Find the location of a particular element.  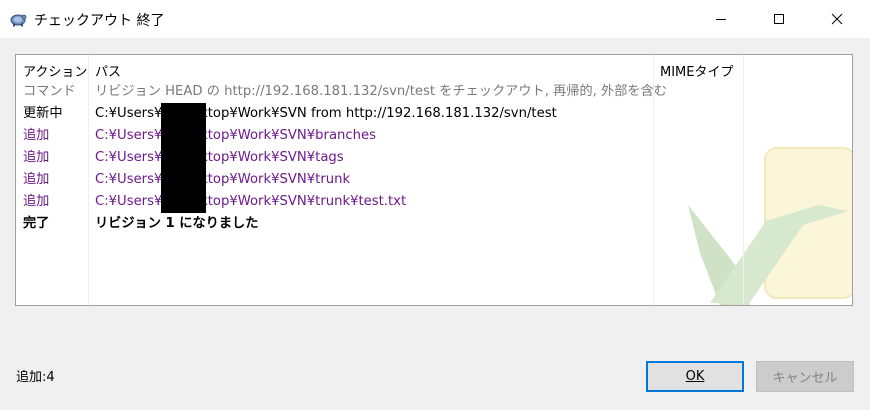

list-item: 追加 C:¥Users¥ ¥Desktop¥Work¥SVN¥branches is located at coordinates (434, 136).